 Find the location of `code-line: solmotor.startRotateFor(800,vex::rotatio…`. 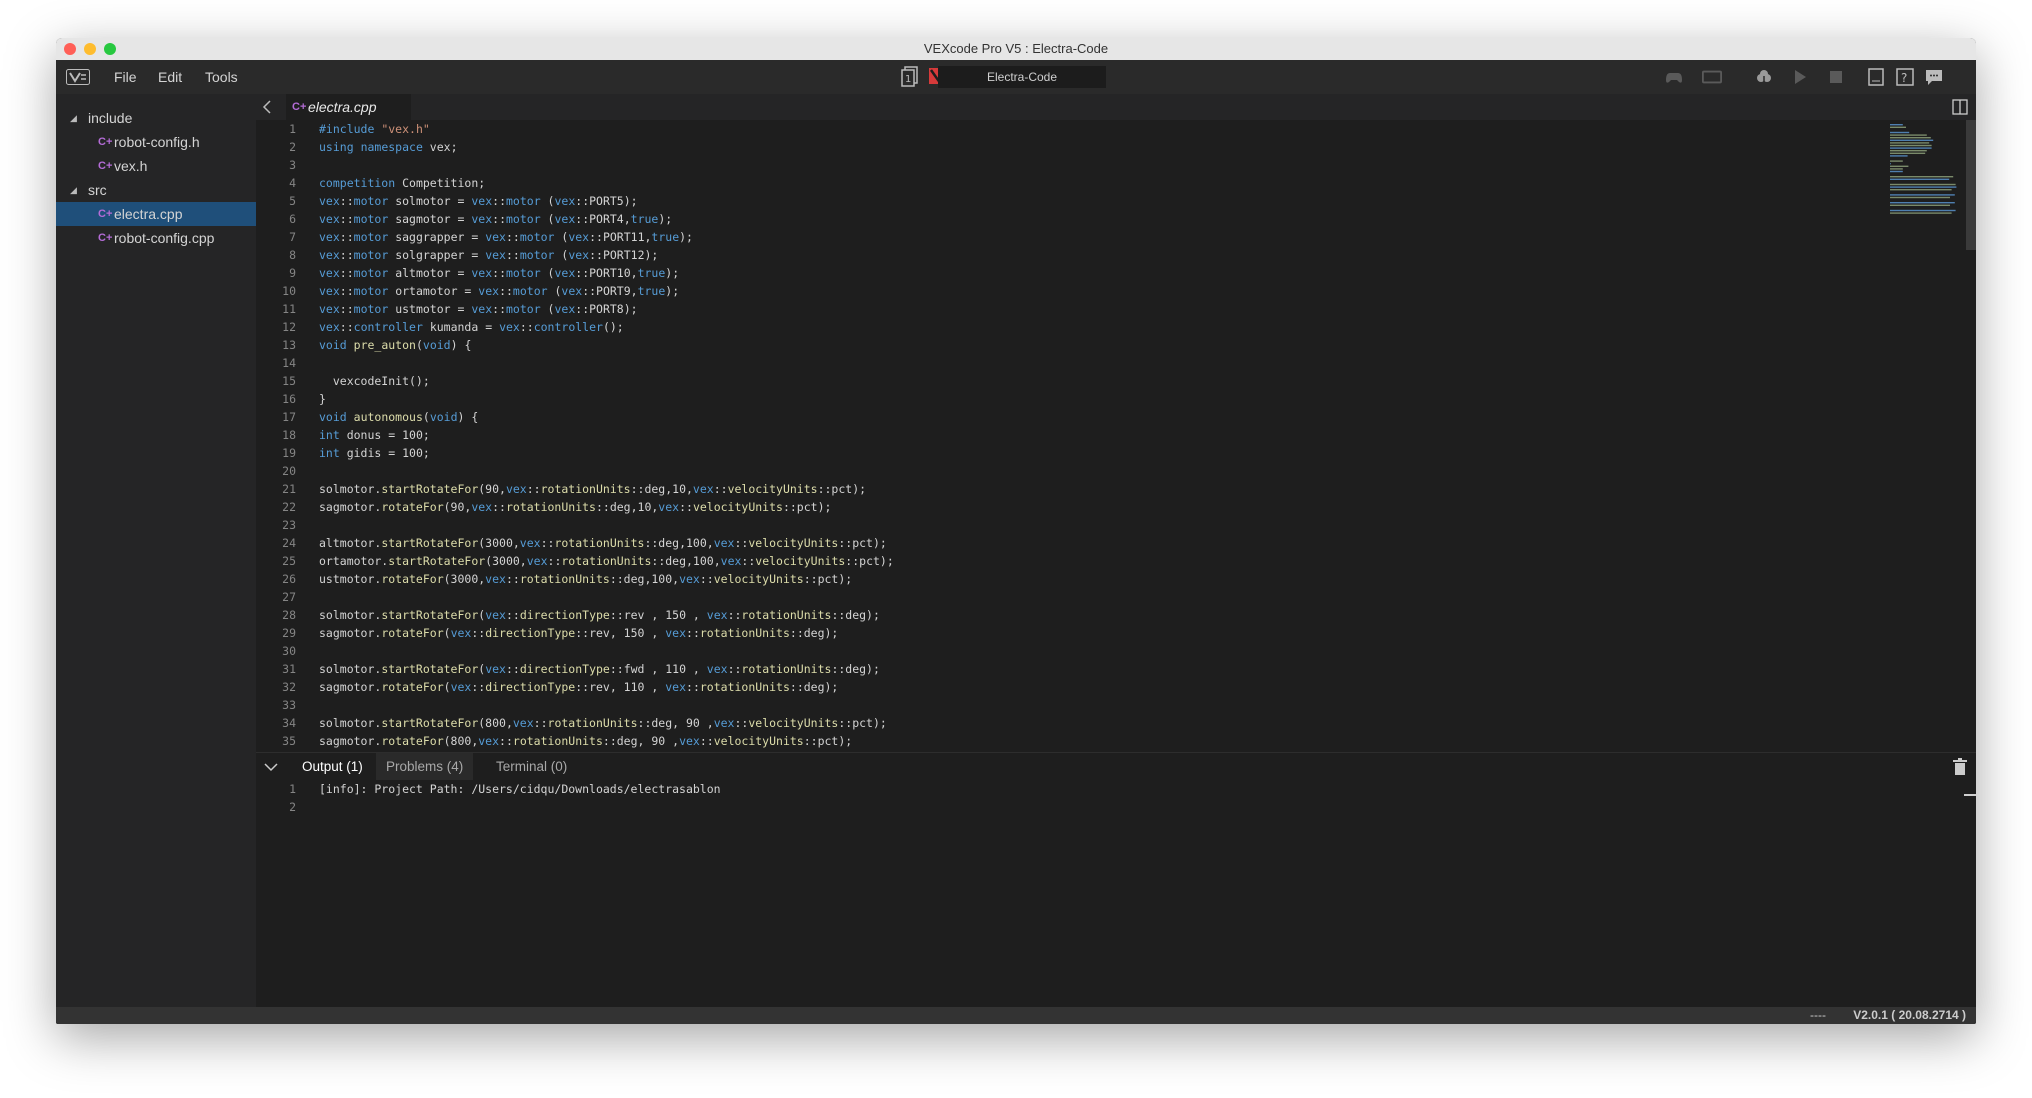

code-line: solmotor.startRotateFor(800,vex::rotatio… is located at coordinates (606, 723).